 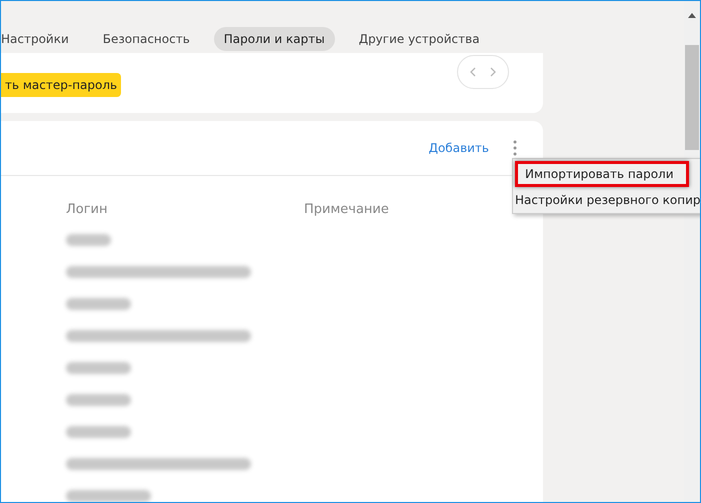 What do you see at coordinates (61, 85) in the screenshot?
I see `master-password-button: ть мастер-пароль` at bounding box center [61, 85].